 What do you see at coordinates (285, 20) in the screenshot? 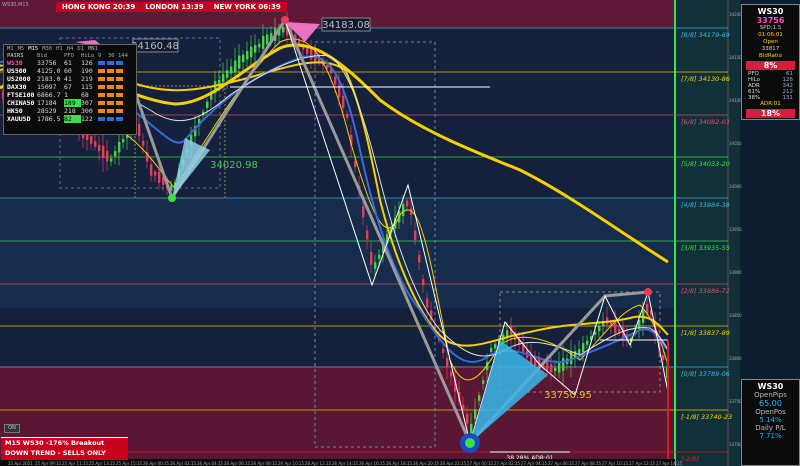
I see `pivot-high-dot` at bounding box center [285, 20].